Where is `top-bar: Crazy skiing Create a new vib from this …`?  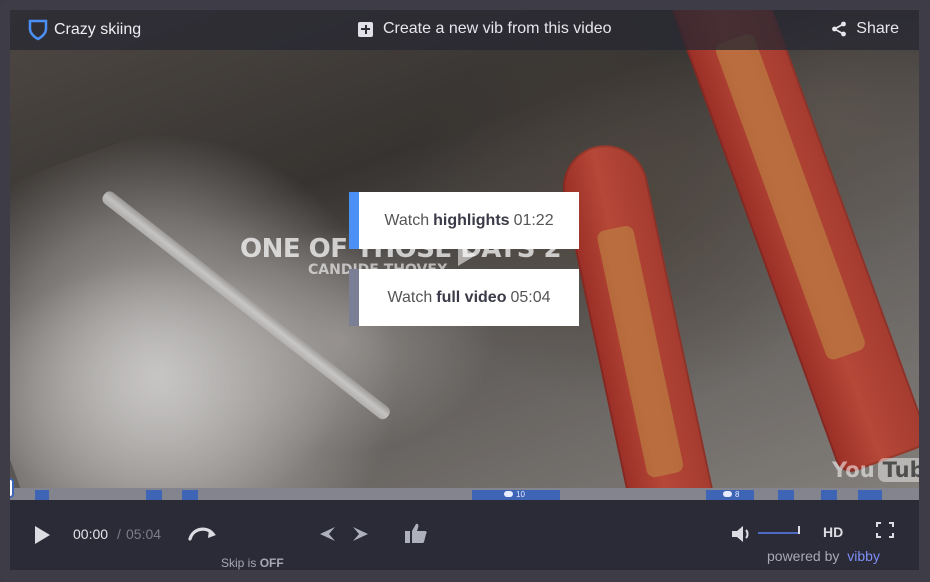
top-bar: Crazy skiing Create a new vib from this … is located at coordinates (464, 30).